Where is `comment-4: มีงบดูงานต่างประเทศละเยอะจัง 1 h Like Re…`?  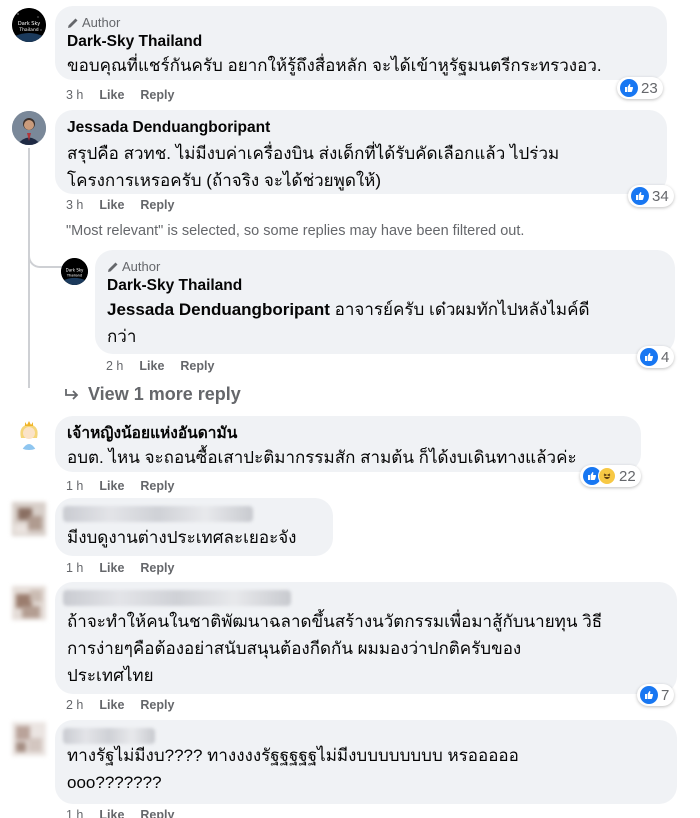
comment-4: มีงบดูงานต่างประเทศละเยอะจัง 1 h Like Re… is located at coordinates (350, 537).